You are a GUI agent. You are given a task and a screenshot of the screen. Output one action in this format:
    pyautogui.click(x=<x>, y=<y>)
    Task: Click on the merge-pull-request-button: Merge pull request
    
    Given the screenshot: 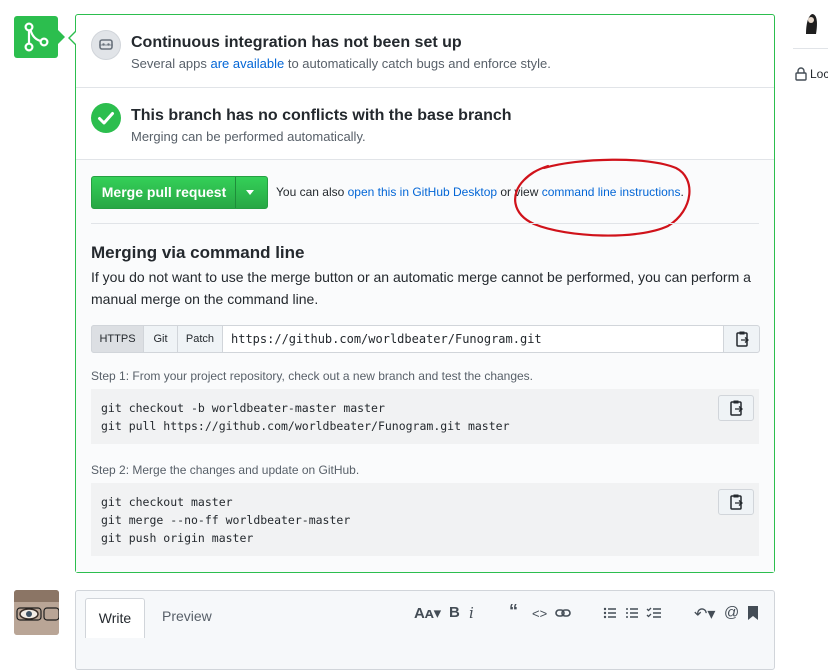 What is the action you would take?
    pyautogui.click(x=179, y=192)
    